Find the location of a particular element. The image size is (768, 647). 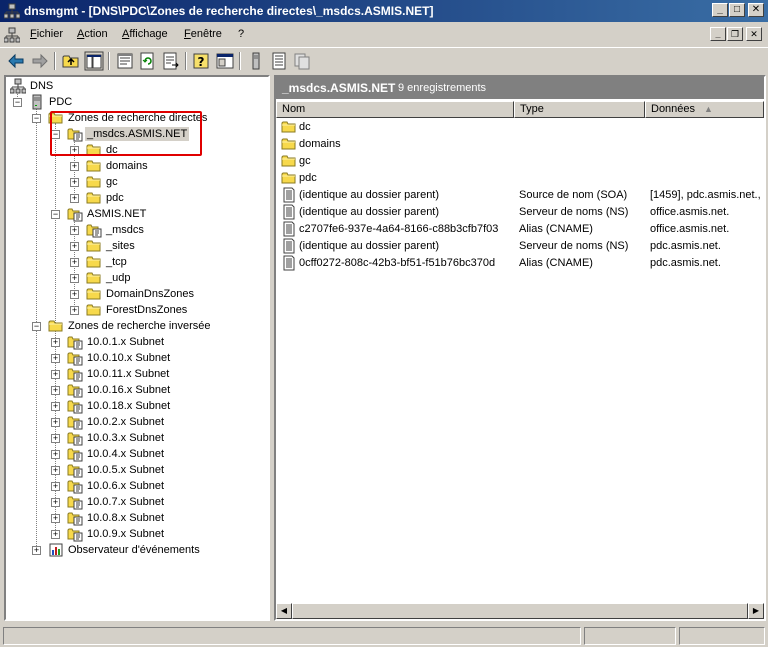

console-pane-icon is located at coordinates (225, 61).